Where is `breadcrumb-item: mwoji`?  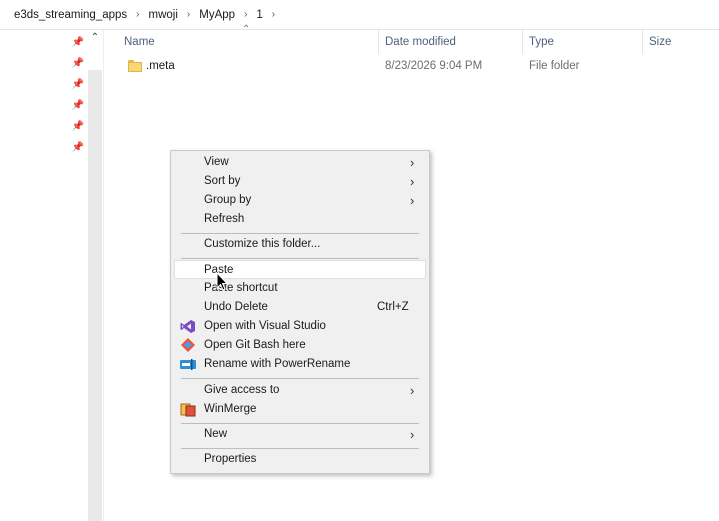
breadcrumb-item: mwoji is located at coordinates (163, 15).